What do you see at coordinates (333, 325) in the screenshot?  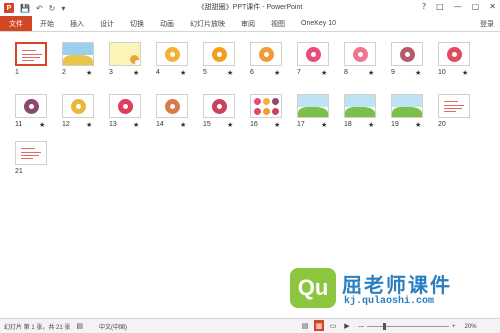 I see `reading-view-icon: ▭` at bounding box center [333, 325].